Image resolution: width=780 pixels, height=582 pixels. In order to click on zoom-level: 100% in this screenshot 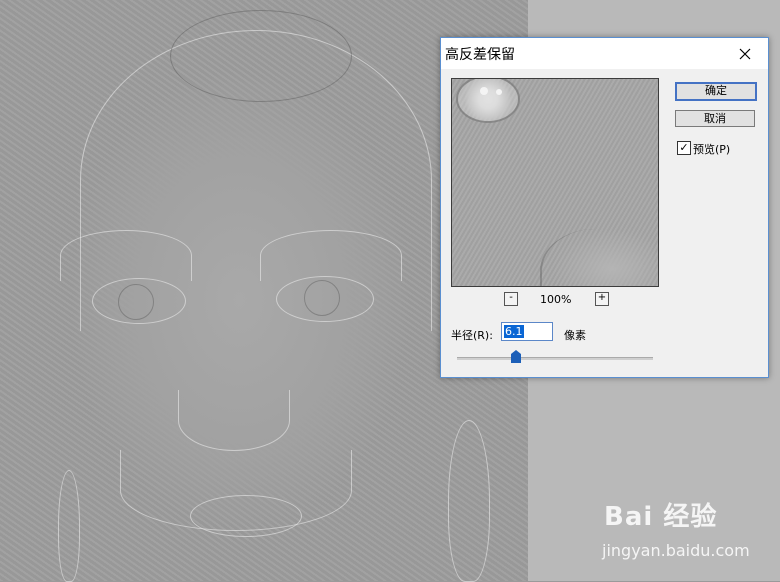, I will do `click(556, 299)`.